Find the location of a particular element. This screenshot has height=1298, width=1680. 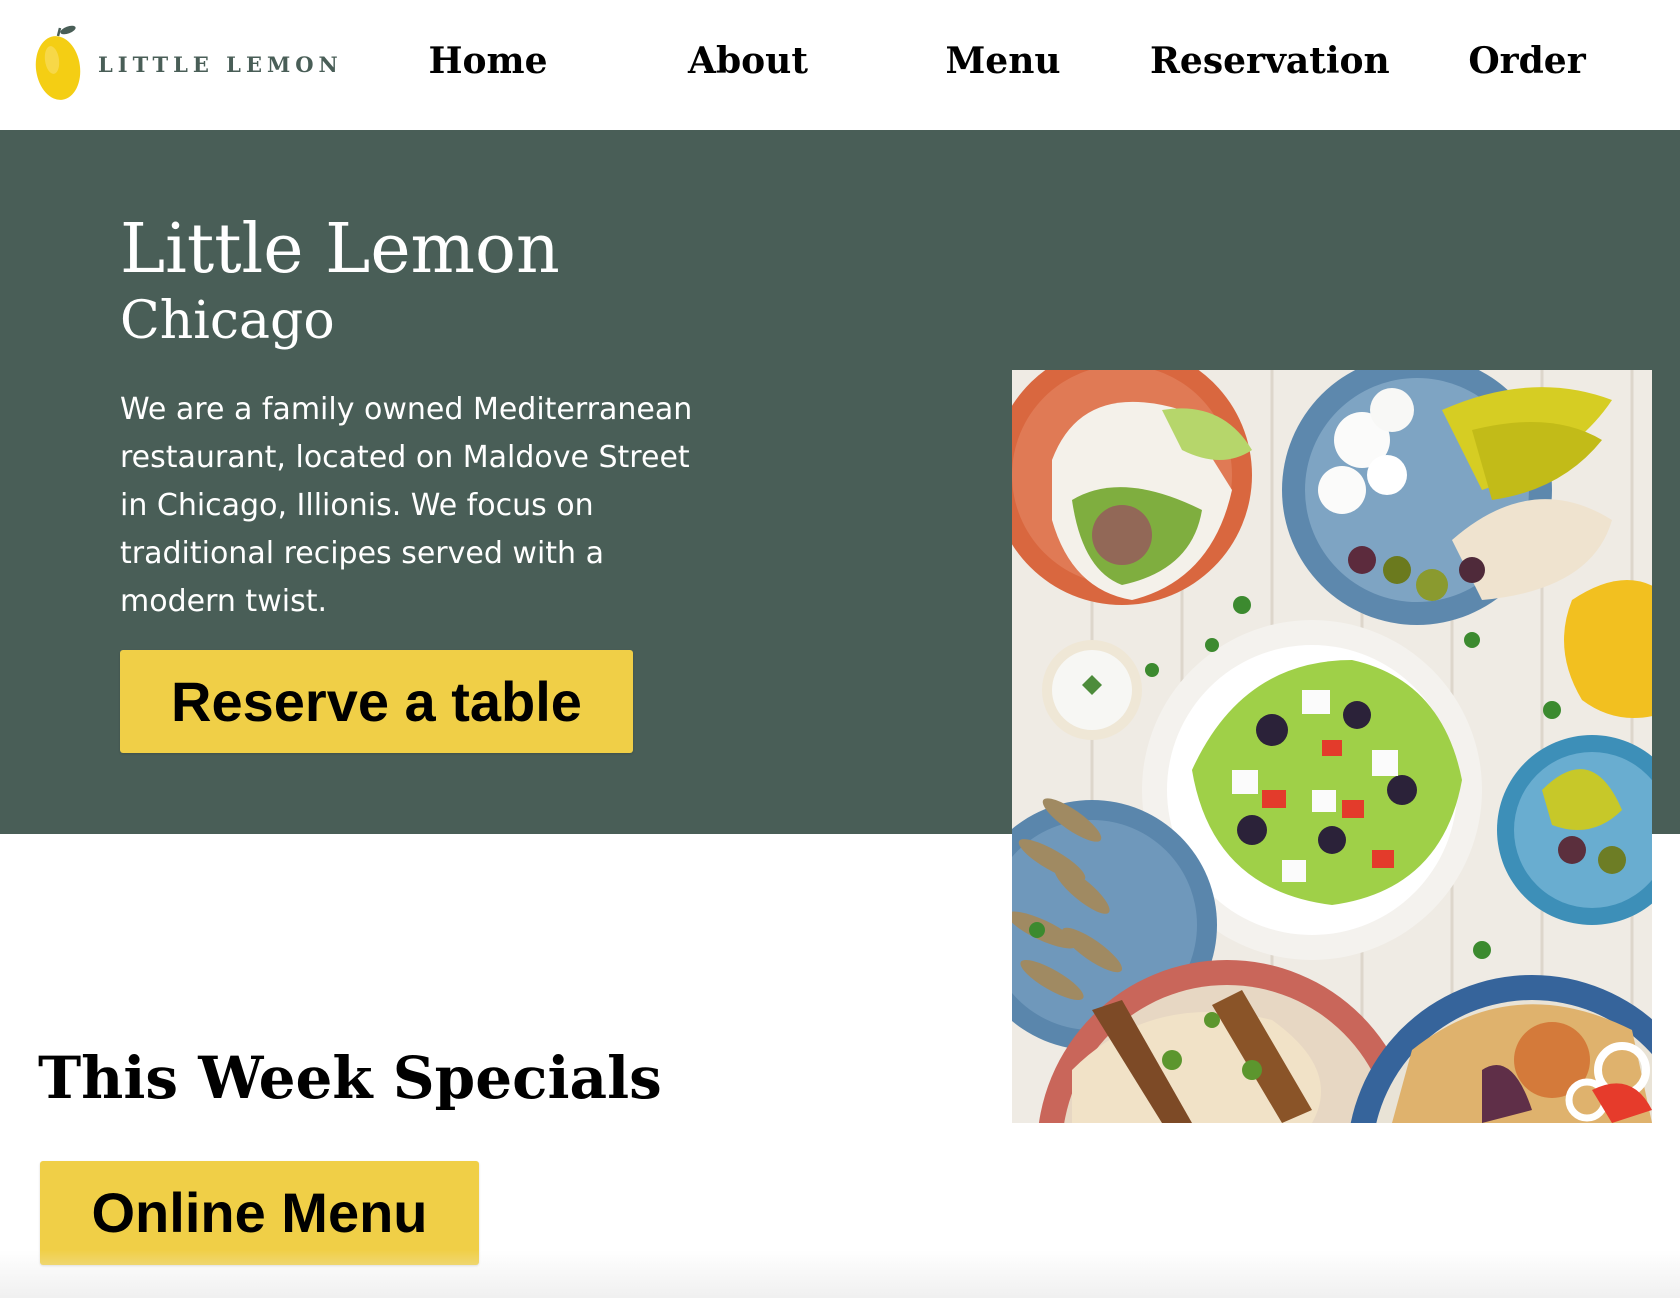

reserve-table-button: Reserve a table is located at coordinates (376, 701).